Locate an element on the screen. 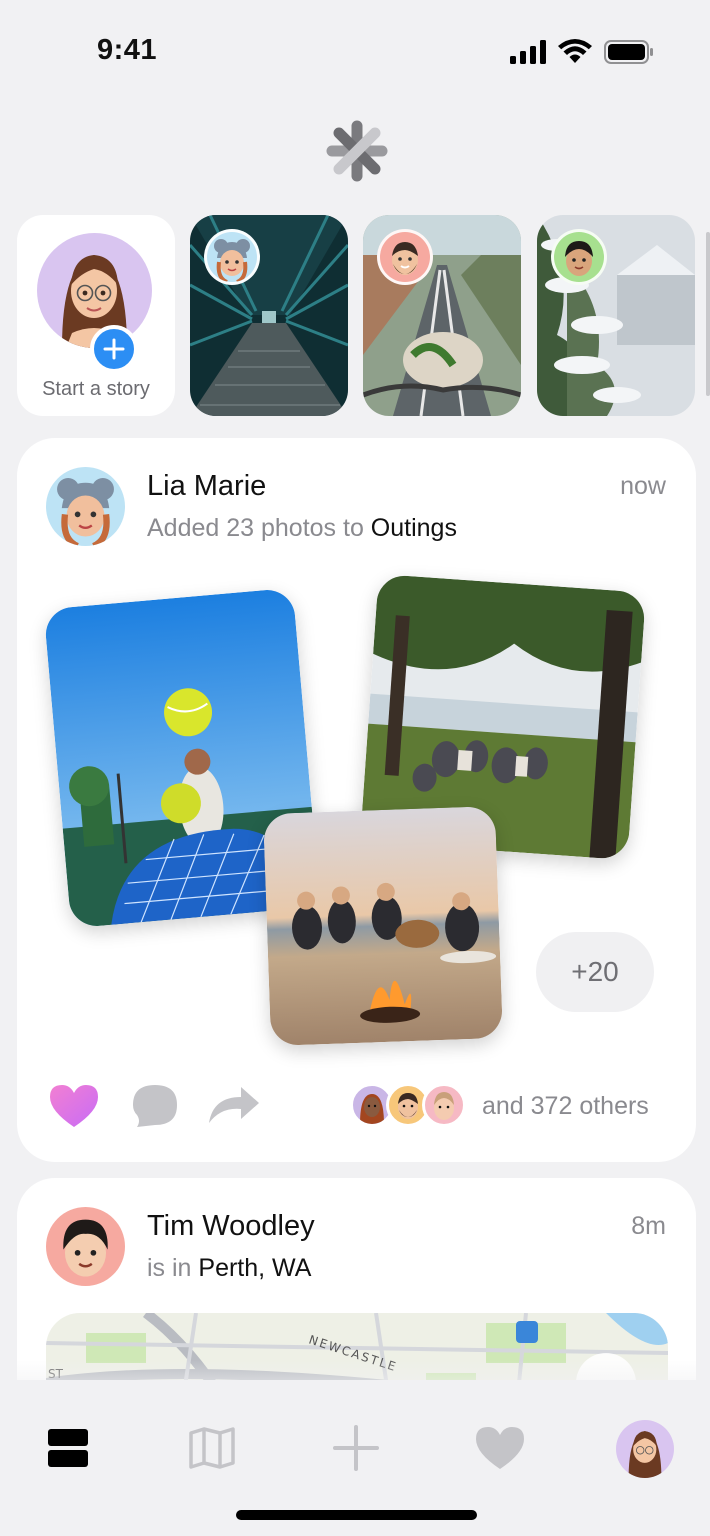  post-description: is in Perth, WA is located at coordinates (229, 1268).